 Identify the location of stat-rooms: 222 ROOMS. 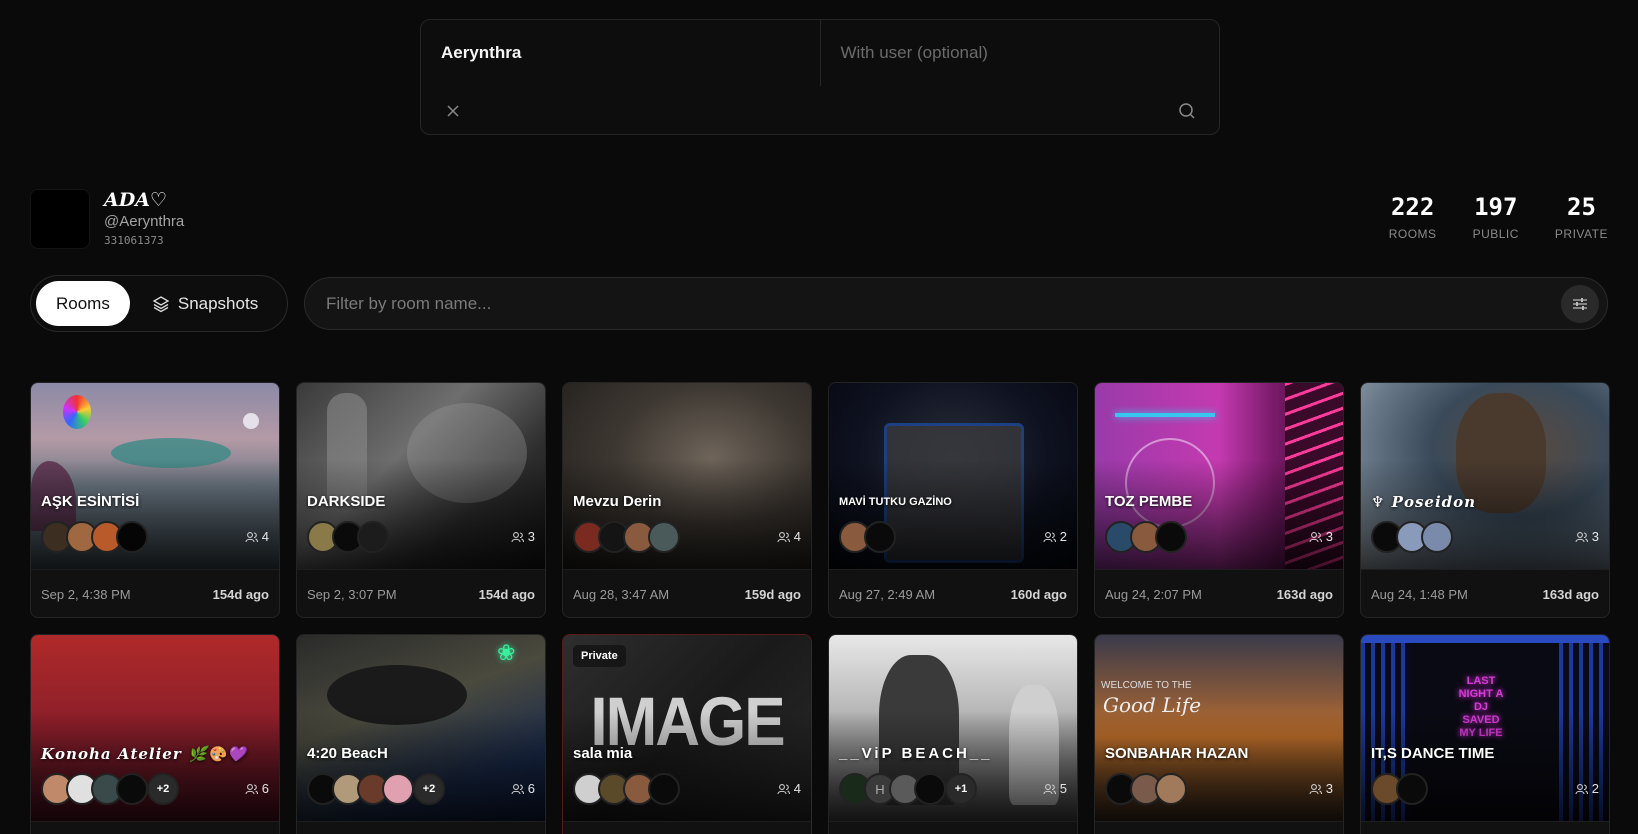
(1413, 217).